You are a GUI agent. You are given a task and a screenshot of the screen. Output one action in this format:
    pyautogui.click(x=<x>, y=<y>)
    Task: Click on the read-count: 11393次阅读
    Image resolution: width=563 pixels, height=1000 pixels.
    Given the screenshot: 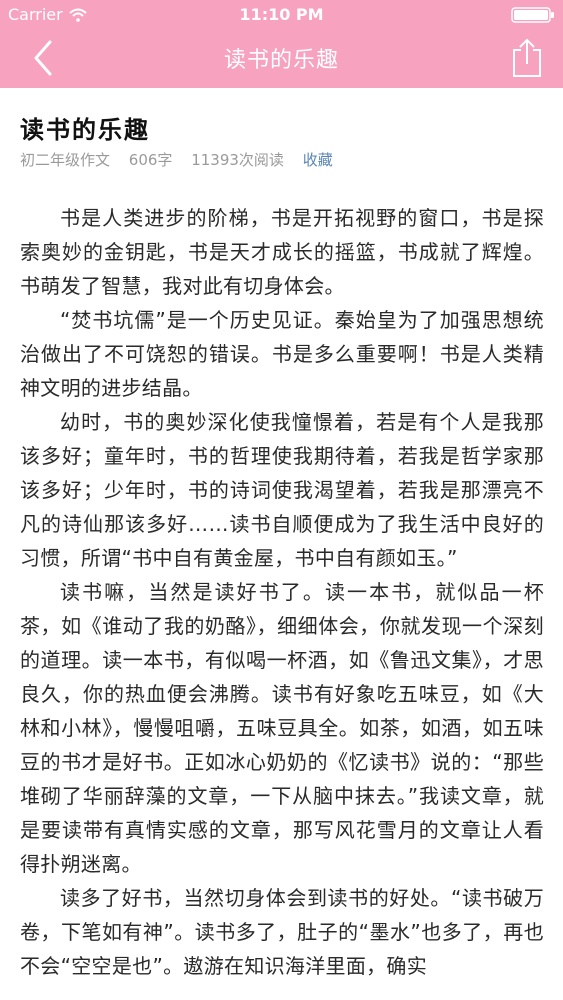 What is the action you would take?
    pyautogui.click(x=237, y=160)
    